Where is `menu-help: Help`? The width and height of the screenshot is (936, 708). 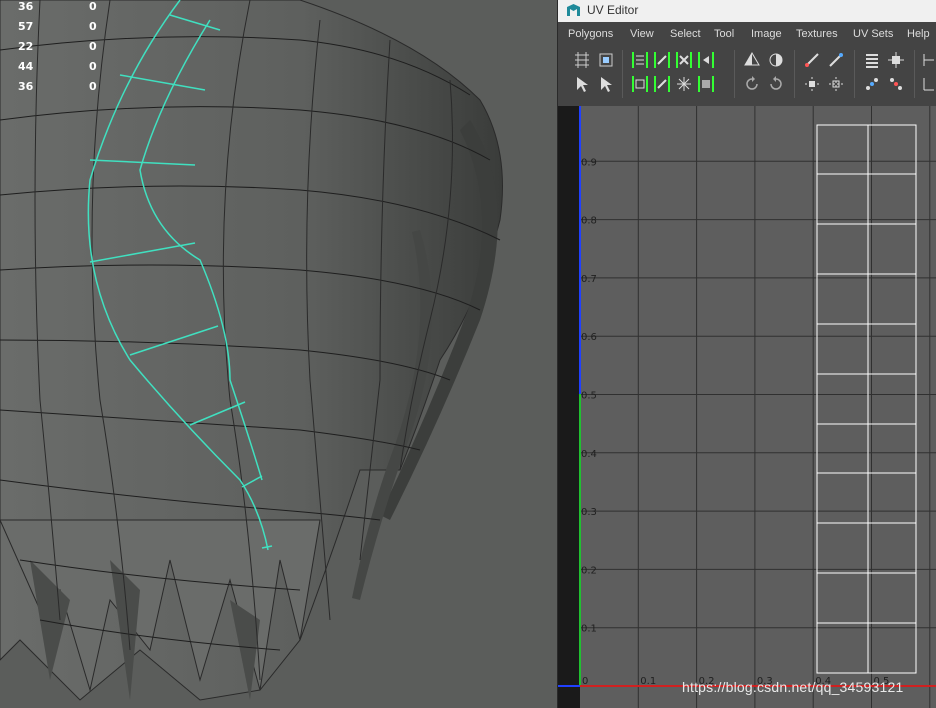
menu-help: Help is located at coordinates (918, 34).